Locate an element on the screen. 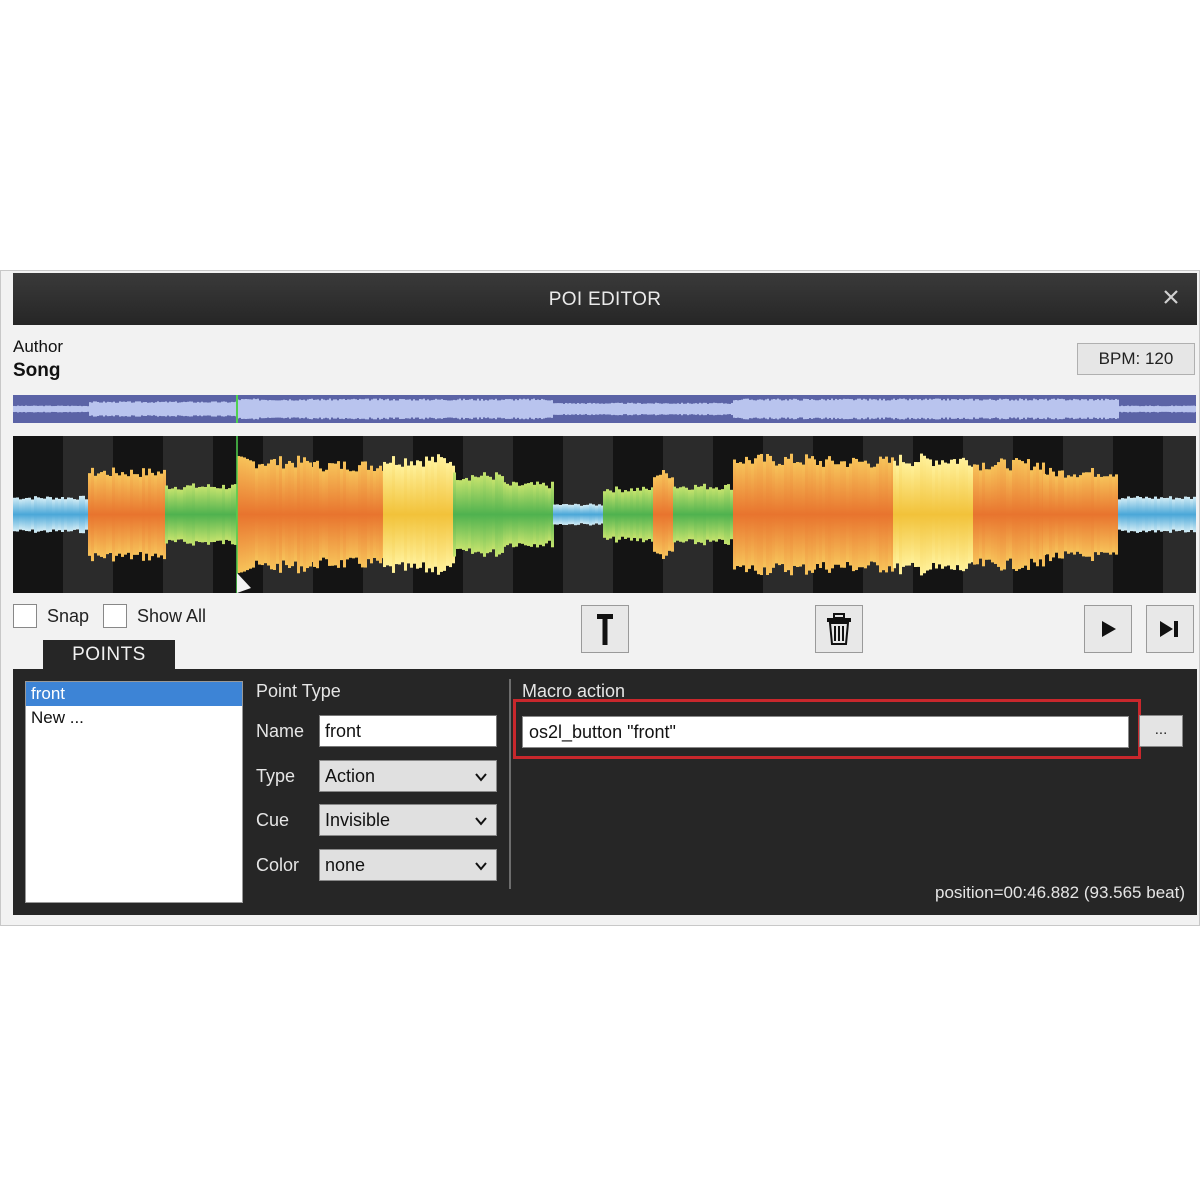 The height and width of the screenshot is (1200, 1200). play-icon is located at coordinates (1109, 629).